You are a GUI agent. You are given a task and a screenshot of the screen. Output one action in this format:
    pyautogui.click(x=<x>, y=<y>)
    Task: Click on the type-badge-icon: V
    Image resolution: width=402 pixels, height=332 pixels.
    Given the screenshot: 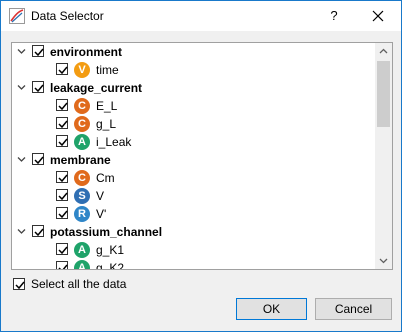 What is the action you would take?
    pyautogui.click(x=82, y=70)
    